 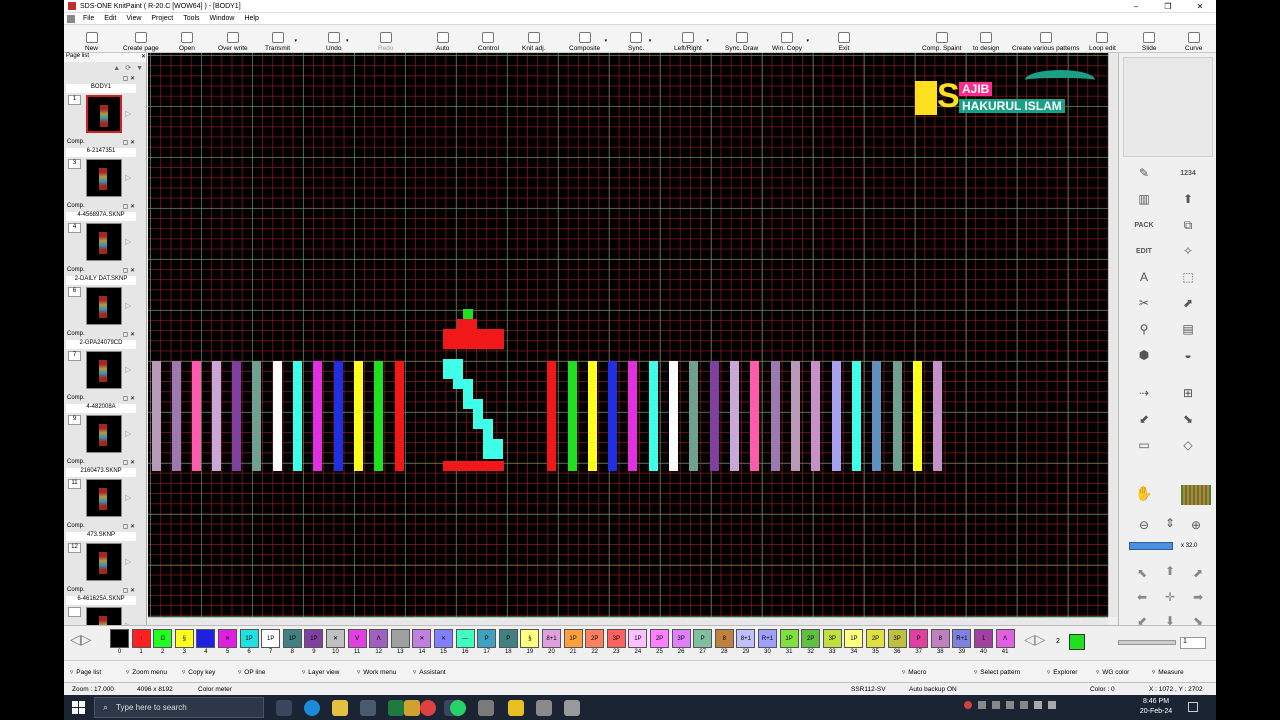 I want to click on menu-project: Project, so click(x=162, y=18).